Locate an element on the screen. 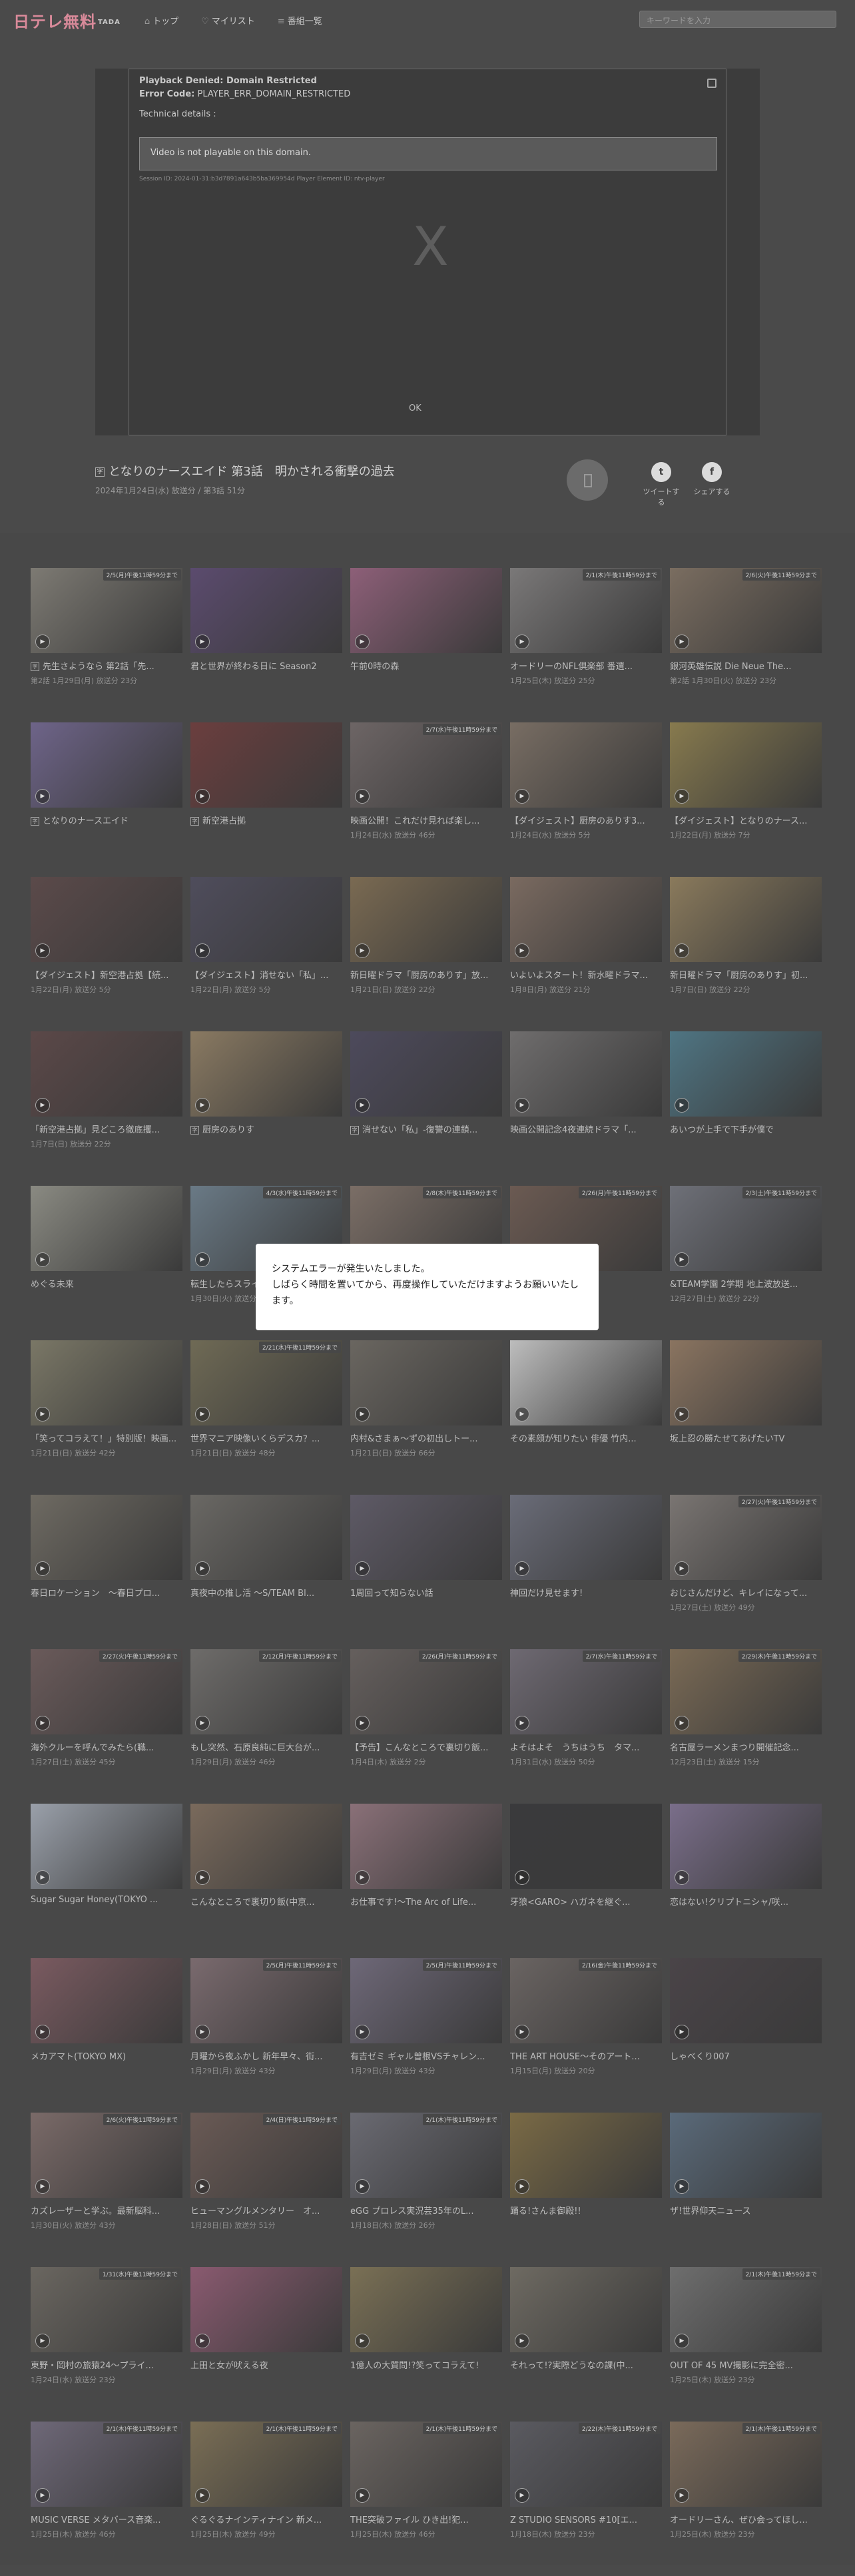 This screenshot has width=855, height=2576. card-title: 字新空港占拠 is located at coordinates (266, 820).